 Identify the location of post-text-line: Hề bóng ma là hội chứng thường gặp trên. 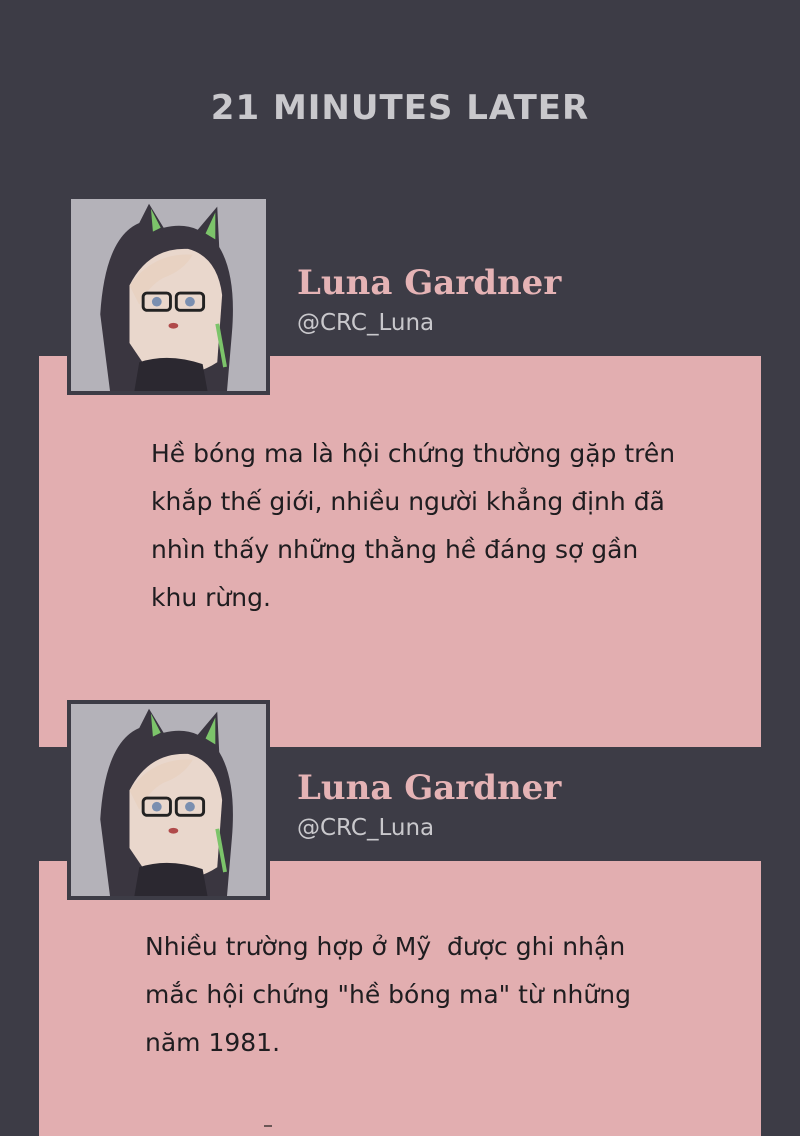
(413, 453).